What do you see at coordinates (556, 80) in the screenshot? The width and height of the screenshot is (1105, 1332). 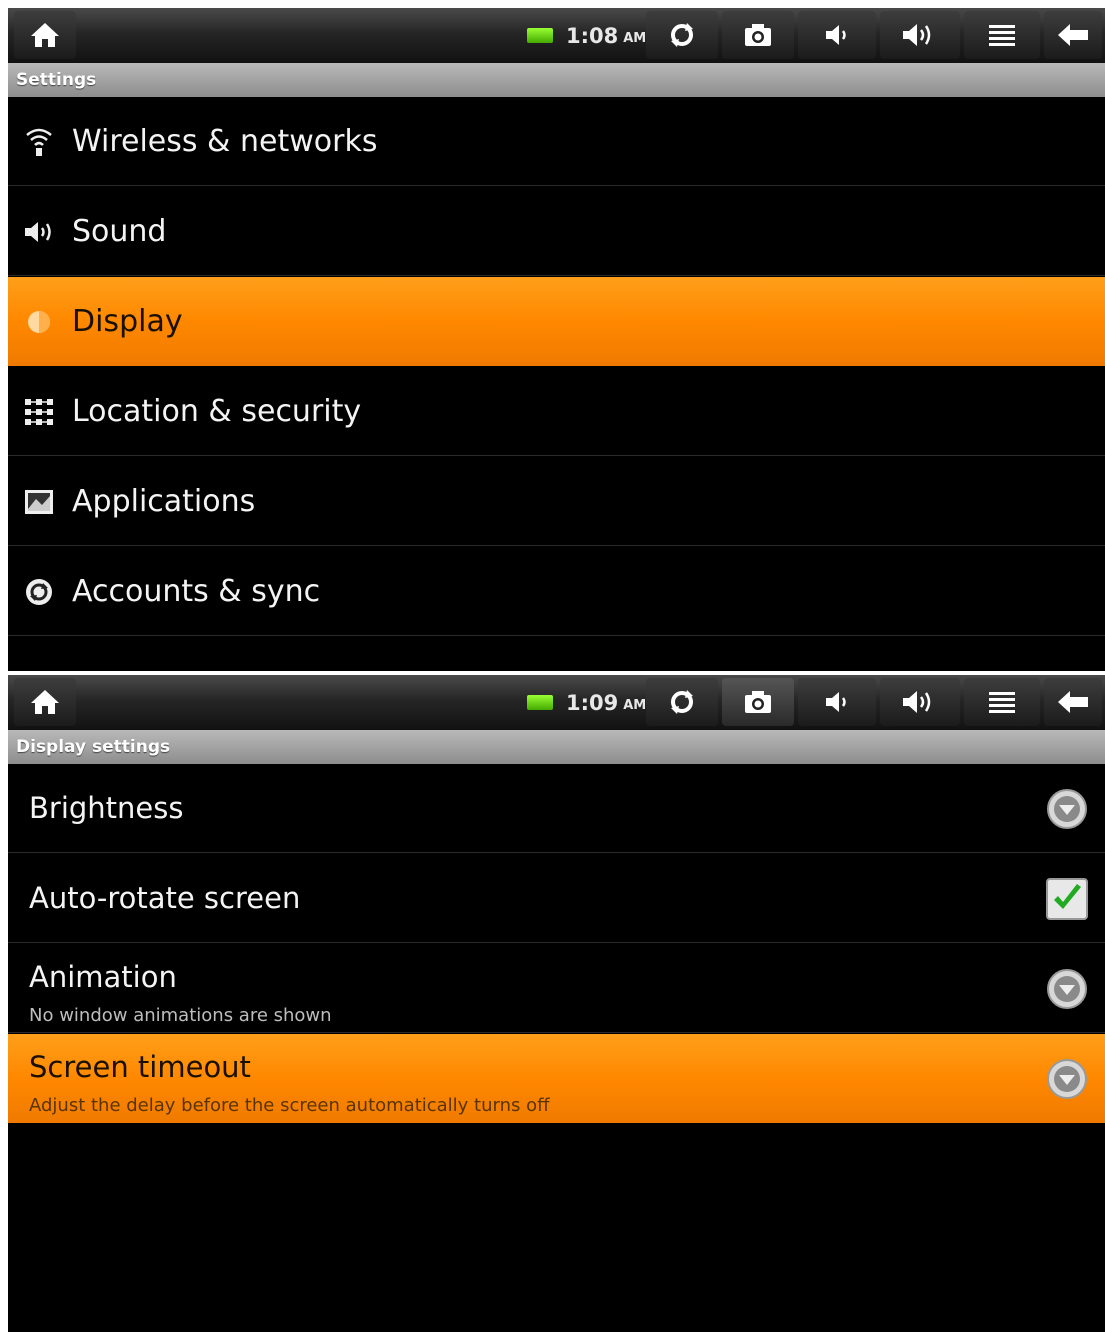 I see `page-title: Settings` at bounding box center [556, 80].